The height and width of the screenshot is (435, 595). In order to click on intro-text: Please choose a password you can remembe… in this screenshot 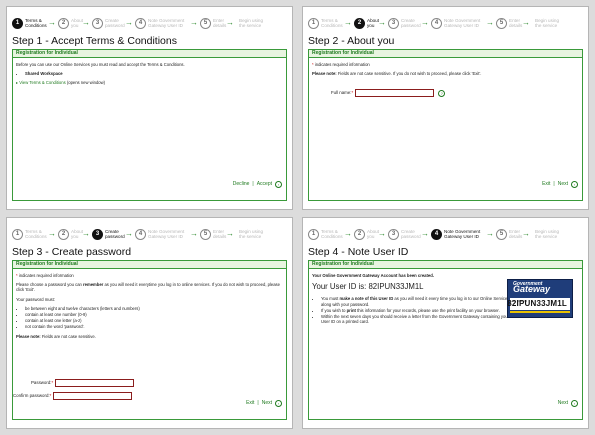, I will do `click(149, 287)`.